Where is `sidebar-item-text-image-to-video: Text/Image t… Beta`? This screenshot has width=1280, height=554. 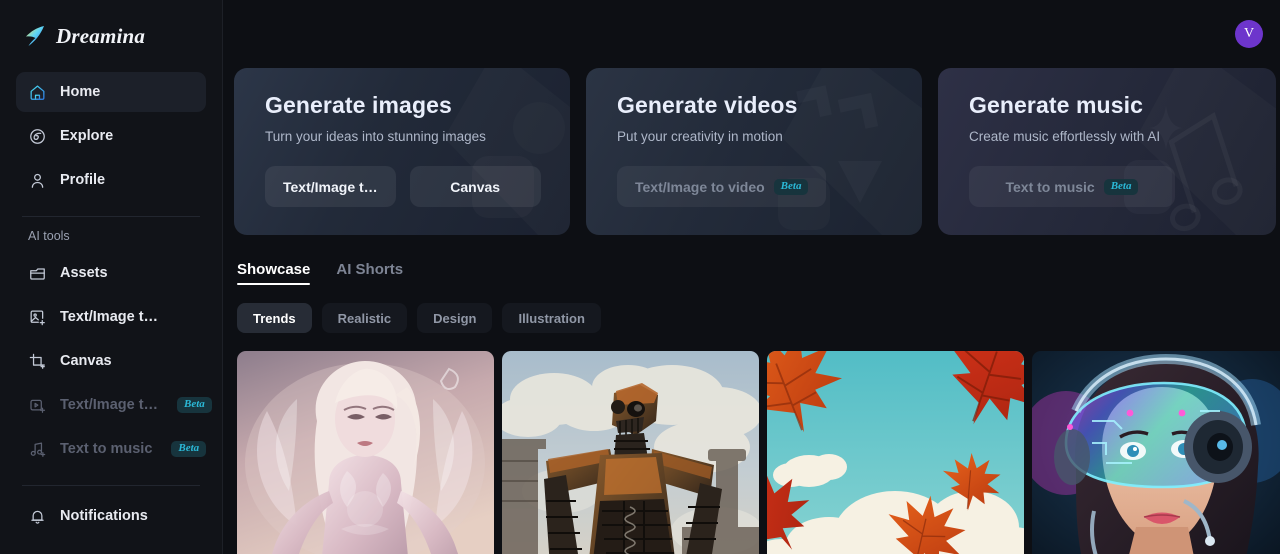 sidebar-item-text-image-to-video: Text/Image t… Beta is located at coordinates (114, 405).